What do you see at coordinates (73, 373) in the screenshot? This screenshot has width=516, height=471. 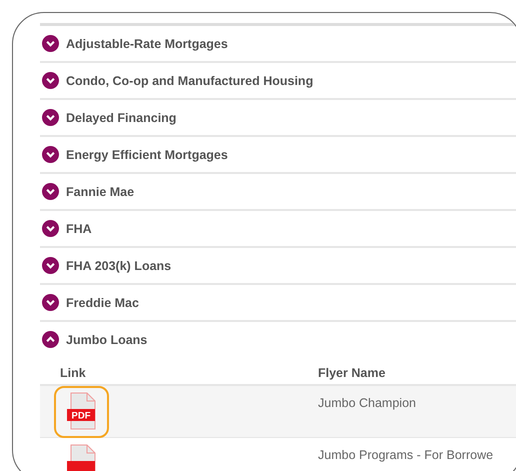 I see `column-header: Link` at bounding box center [73, 373].